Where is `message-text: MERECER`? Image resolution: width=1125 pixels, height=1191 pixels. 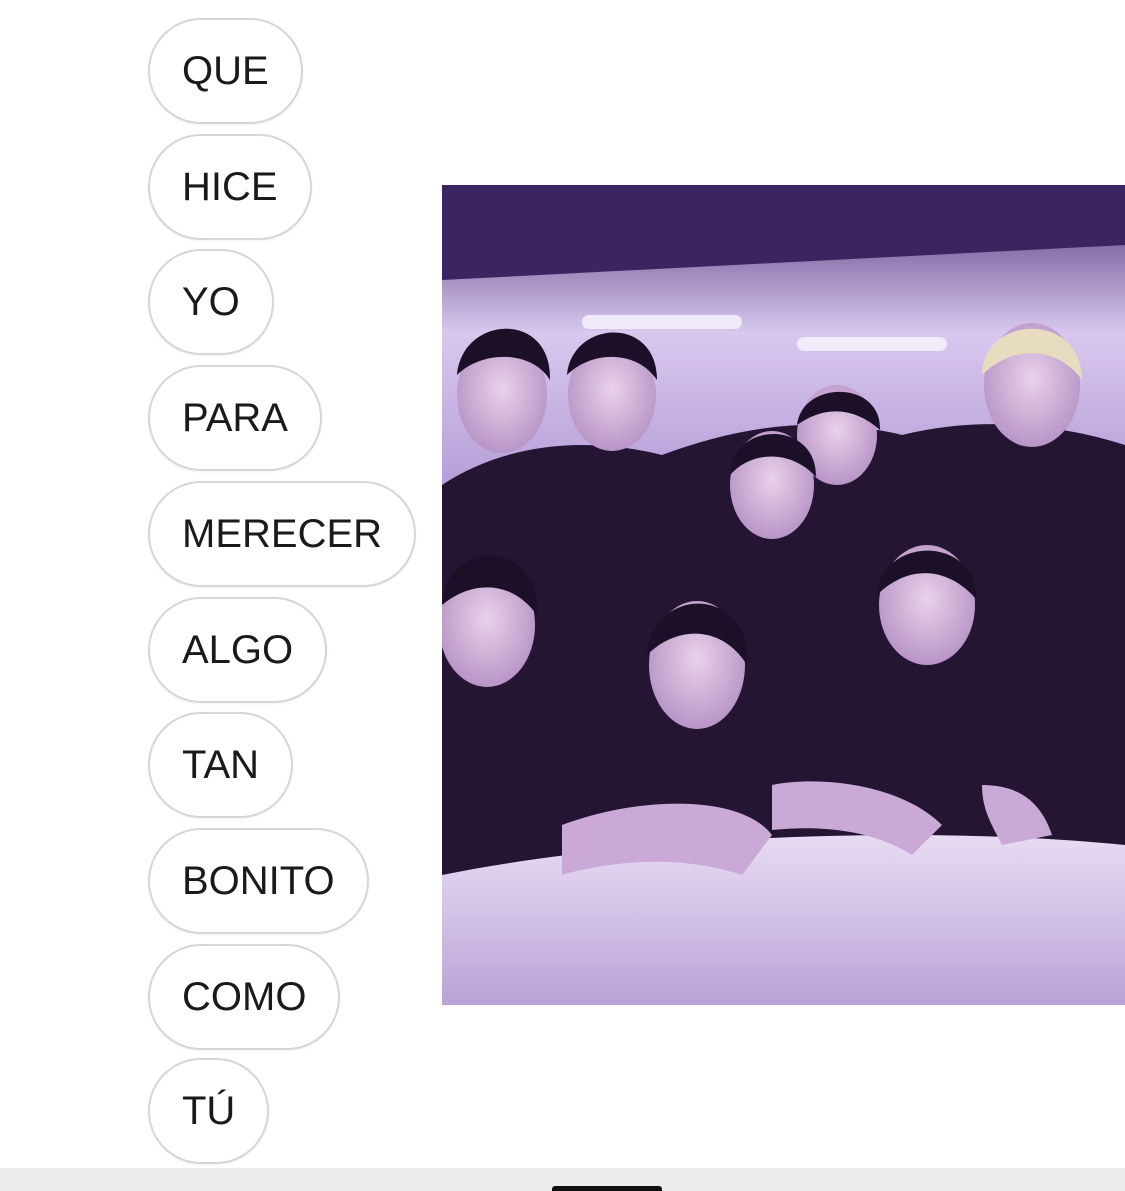
message-text: MERECER is located at coordinates (282, 533).